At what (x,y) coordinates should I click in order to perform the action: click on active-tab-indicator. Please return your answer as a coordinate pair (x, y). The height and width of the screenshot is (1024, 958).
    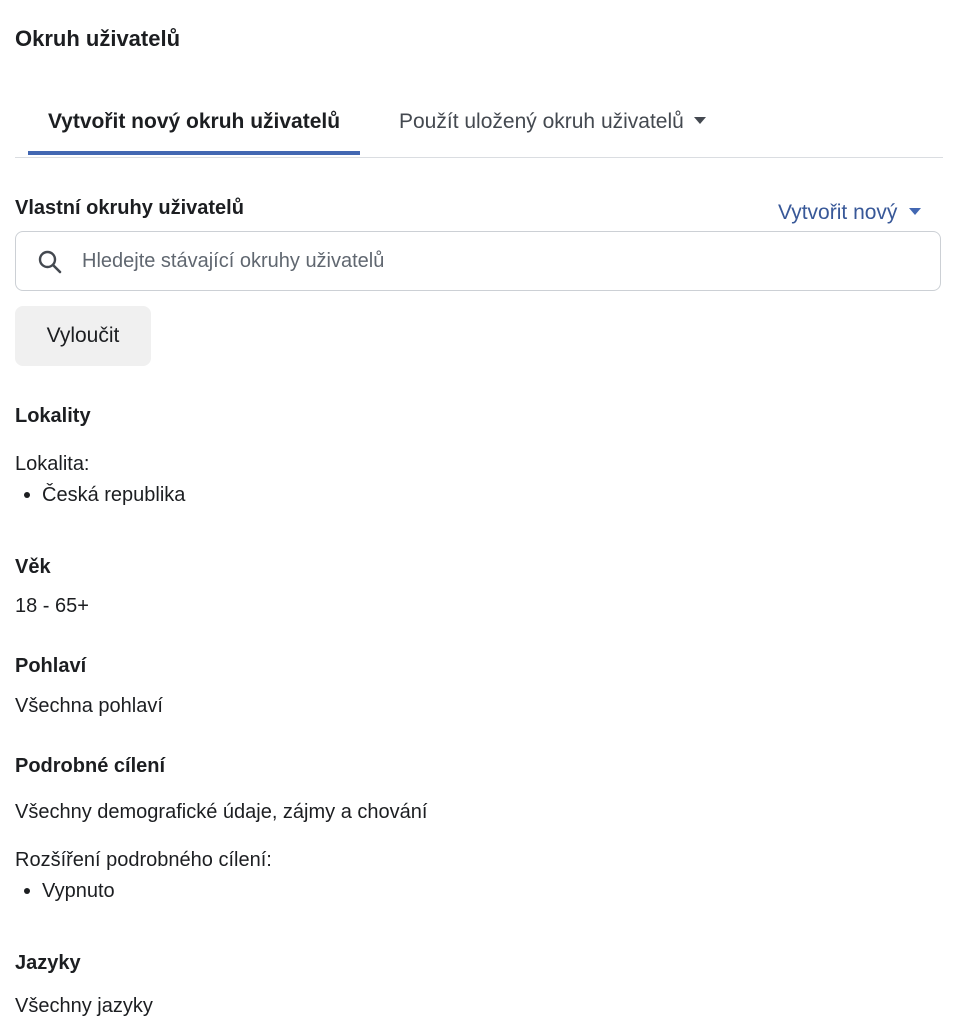
    Looking at the image, I should click on (194, 153).